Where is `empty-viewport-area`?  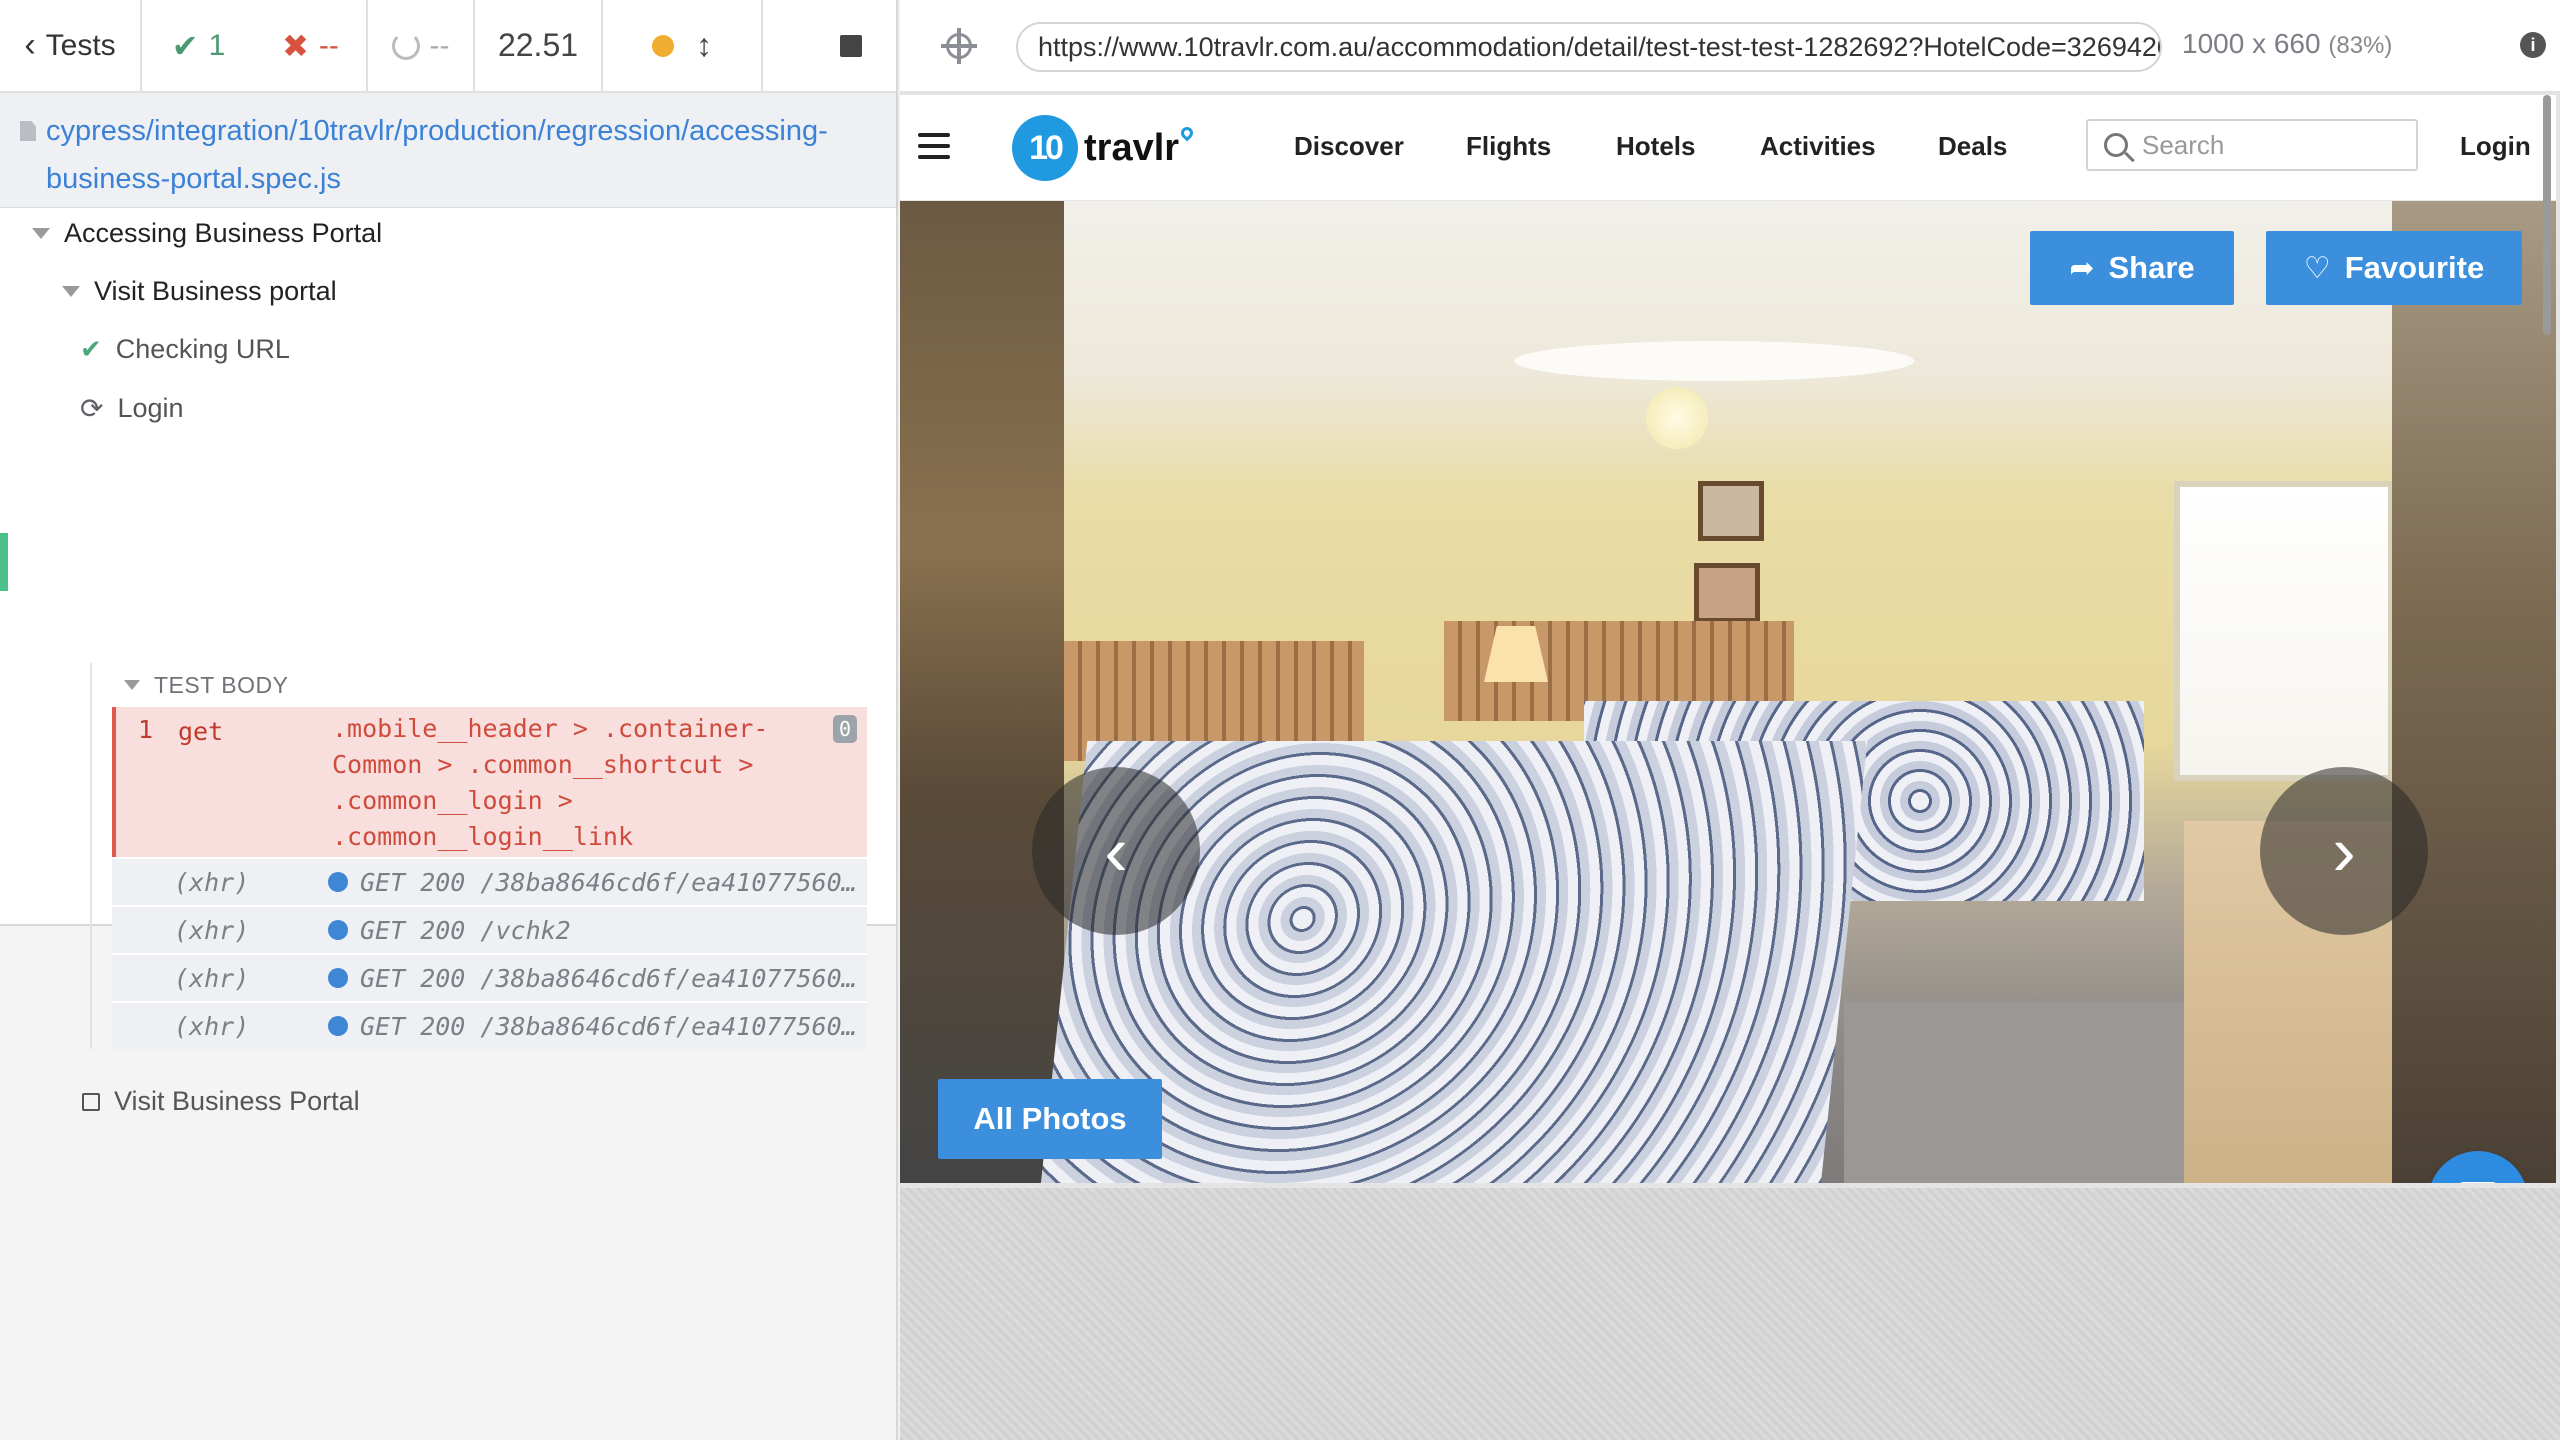 empty-viewport-area is located at coordinates (1730, 1314).